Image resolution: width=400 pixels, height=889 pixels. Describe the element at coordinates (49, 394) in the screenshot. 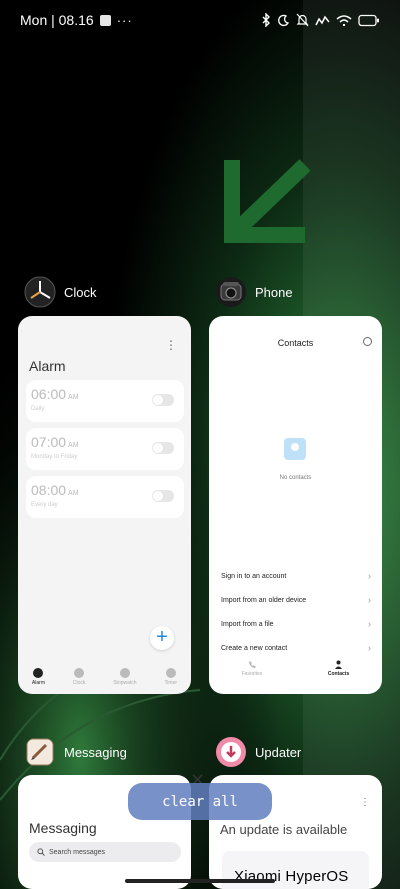

I see `alarm-time: 06:00` at that location.